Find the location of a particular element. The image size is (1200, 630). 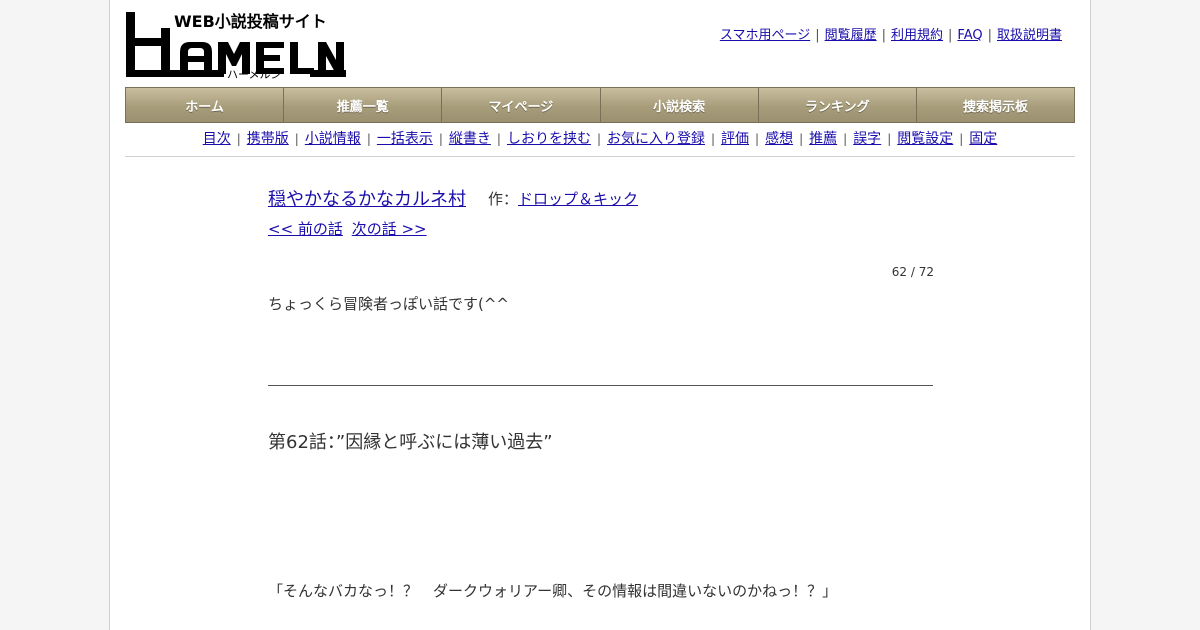

link-favorite: お気に入り登録 is located at coordinates (656, 139).